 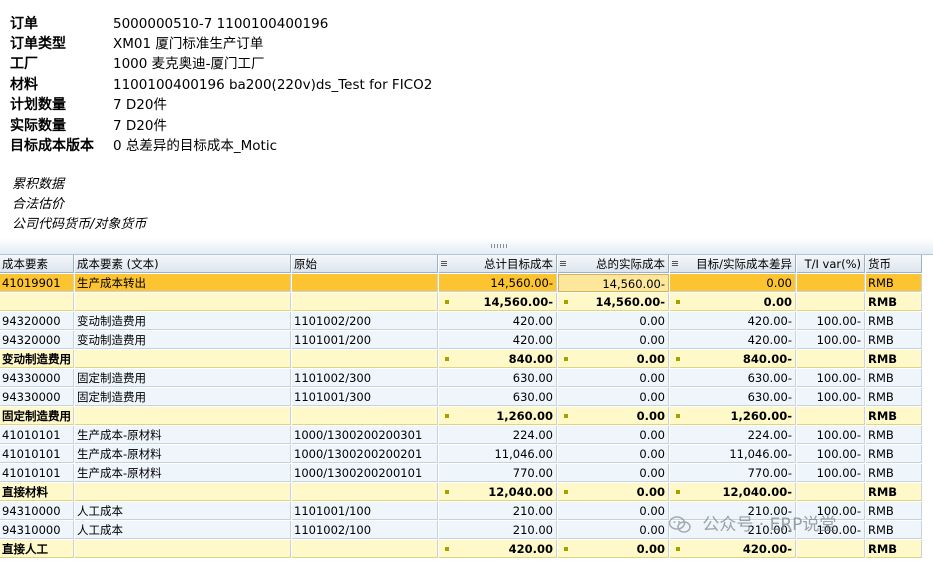 I want to click on variance-cell: 12,040.00-, so click(x=733, y=492).